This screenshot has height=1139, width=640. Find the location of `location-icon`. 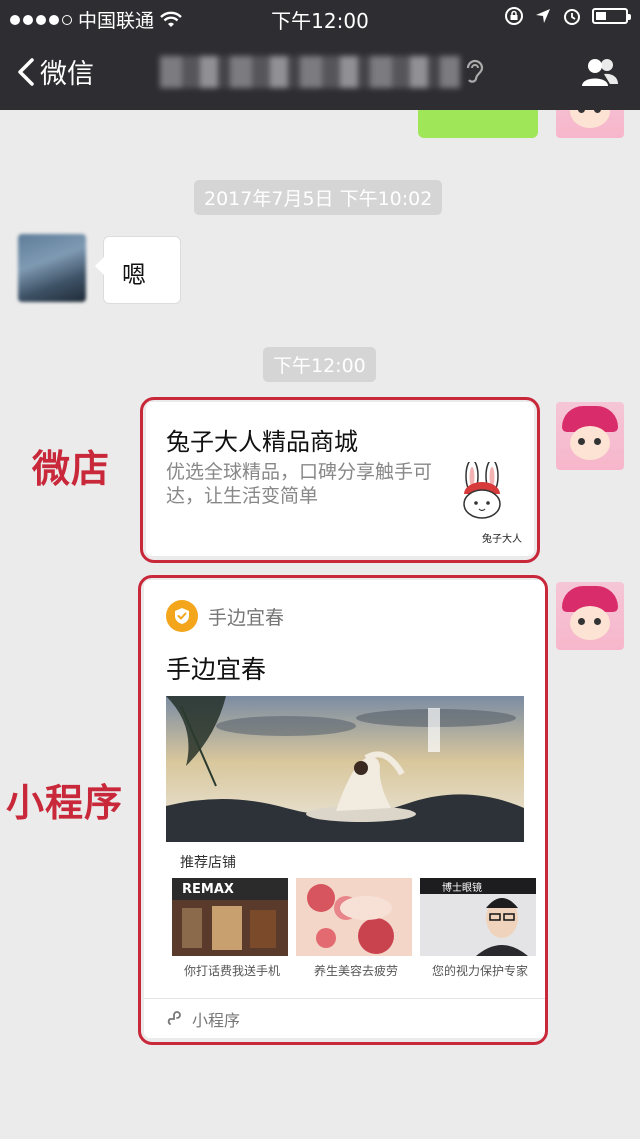

location-icon is located at coordinates (543, 16).